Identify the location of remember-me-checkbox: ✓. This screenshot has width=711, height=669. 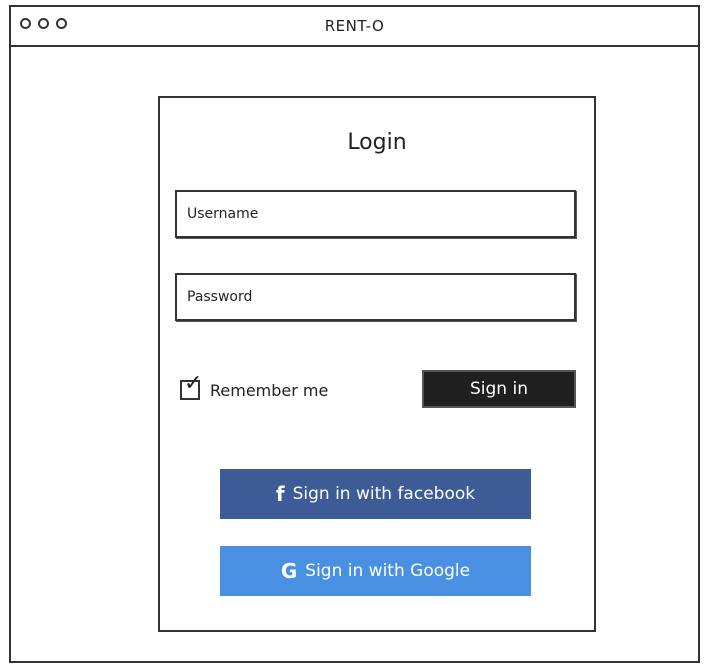
(191, 386).